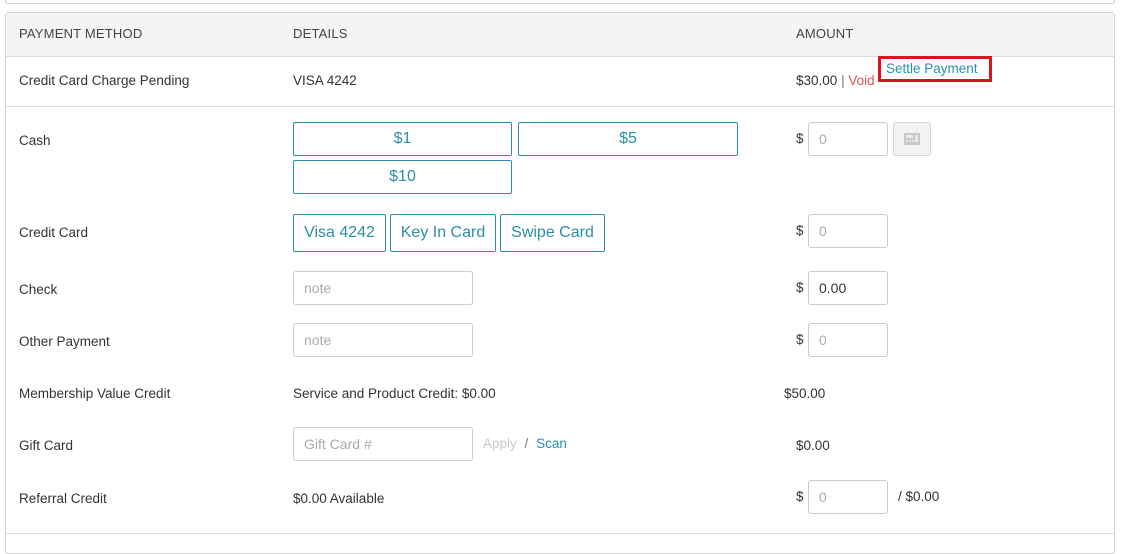 The image size is (1121, 554). I want to click on cash-10-button: $10, so click(402, 177).